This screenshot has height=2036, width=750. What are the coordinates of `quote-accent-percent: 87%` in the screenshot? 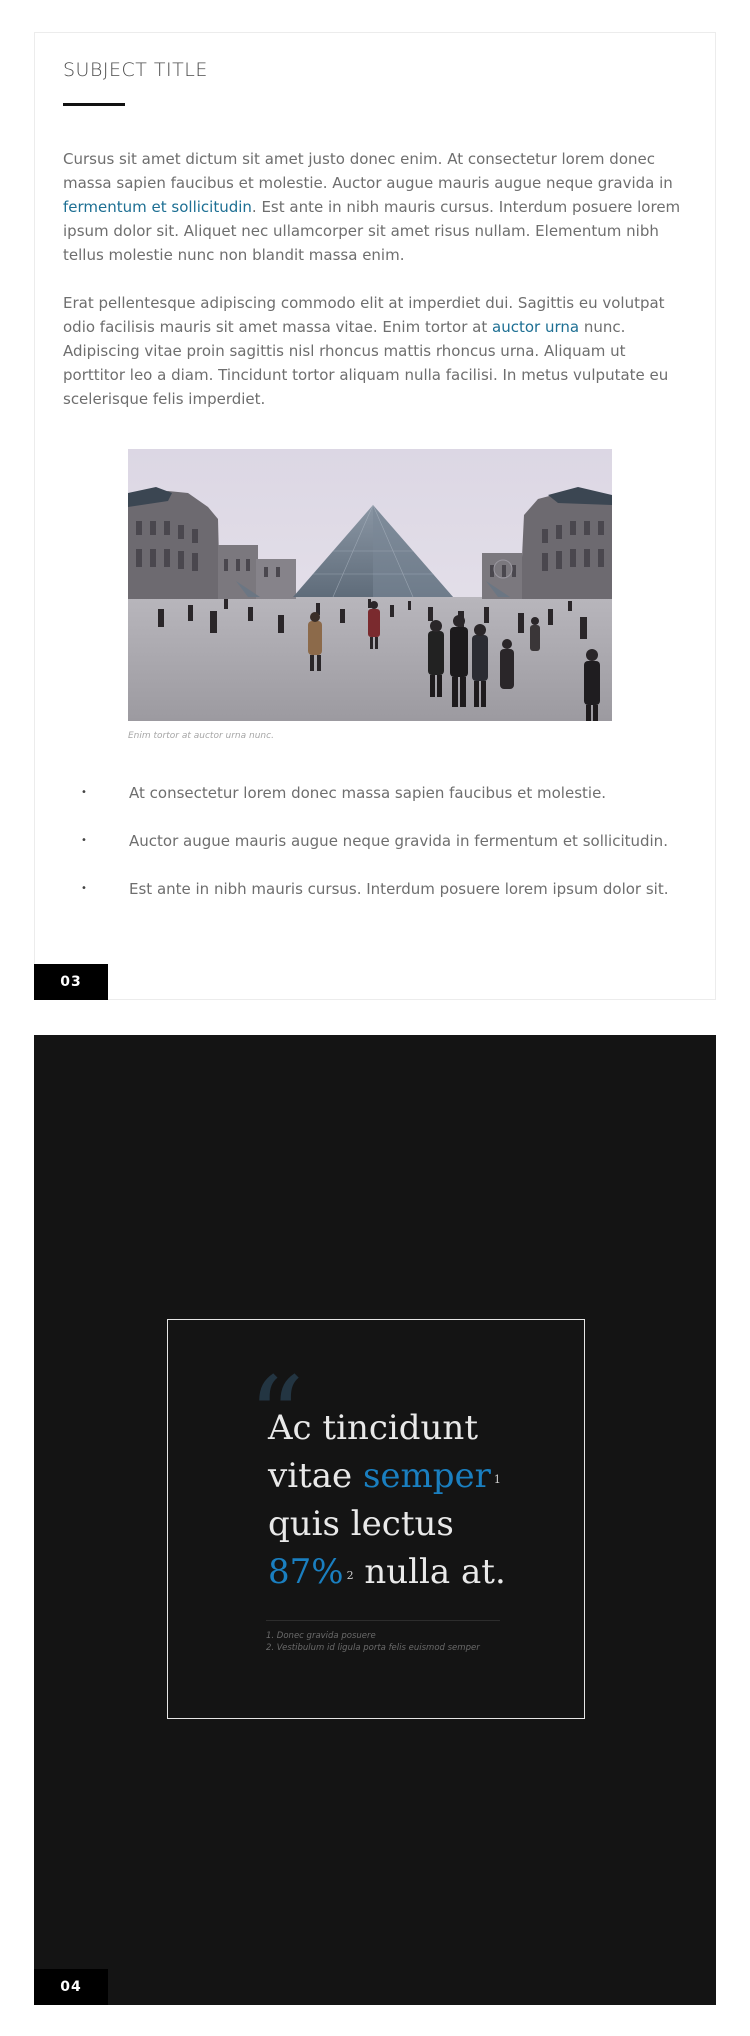 It's located at (306, 1572).